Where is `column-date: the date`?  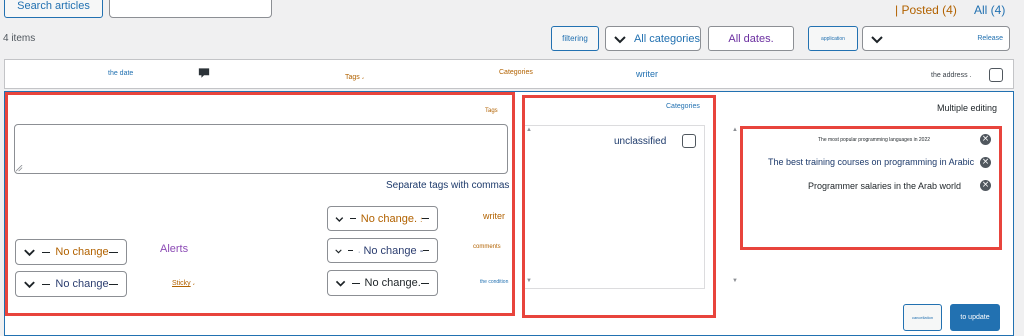
column-date: the date is located at coordinates (120, 73).